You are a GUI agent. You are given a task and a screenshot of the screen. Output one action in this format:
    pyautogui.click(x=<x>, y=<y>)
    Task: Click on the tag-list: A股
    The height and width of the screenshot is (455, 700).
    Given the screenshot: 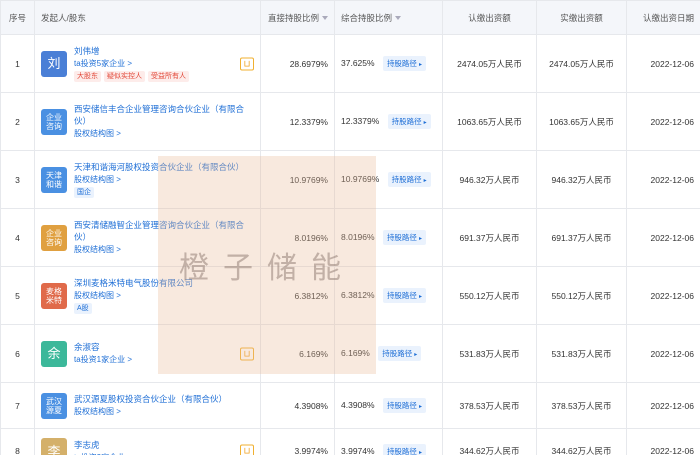 What is the action you would take?
    pyautogui.click(x=164, y=308)
    